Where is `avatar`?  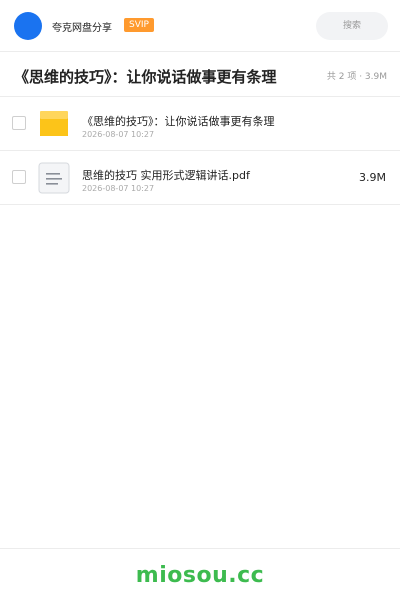
avatar is located at coordinates (28, 26).